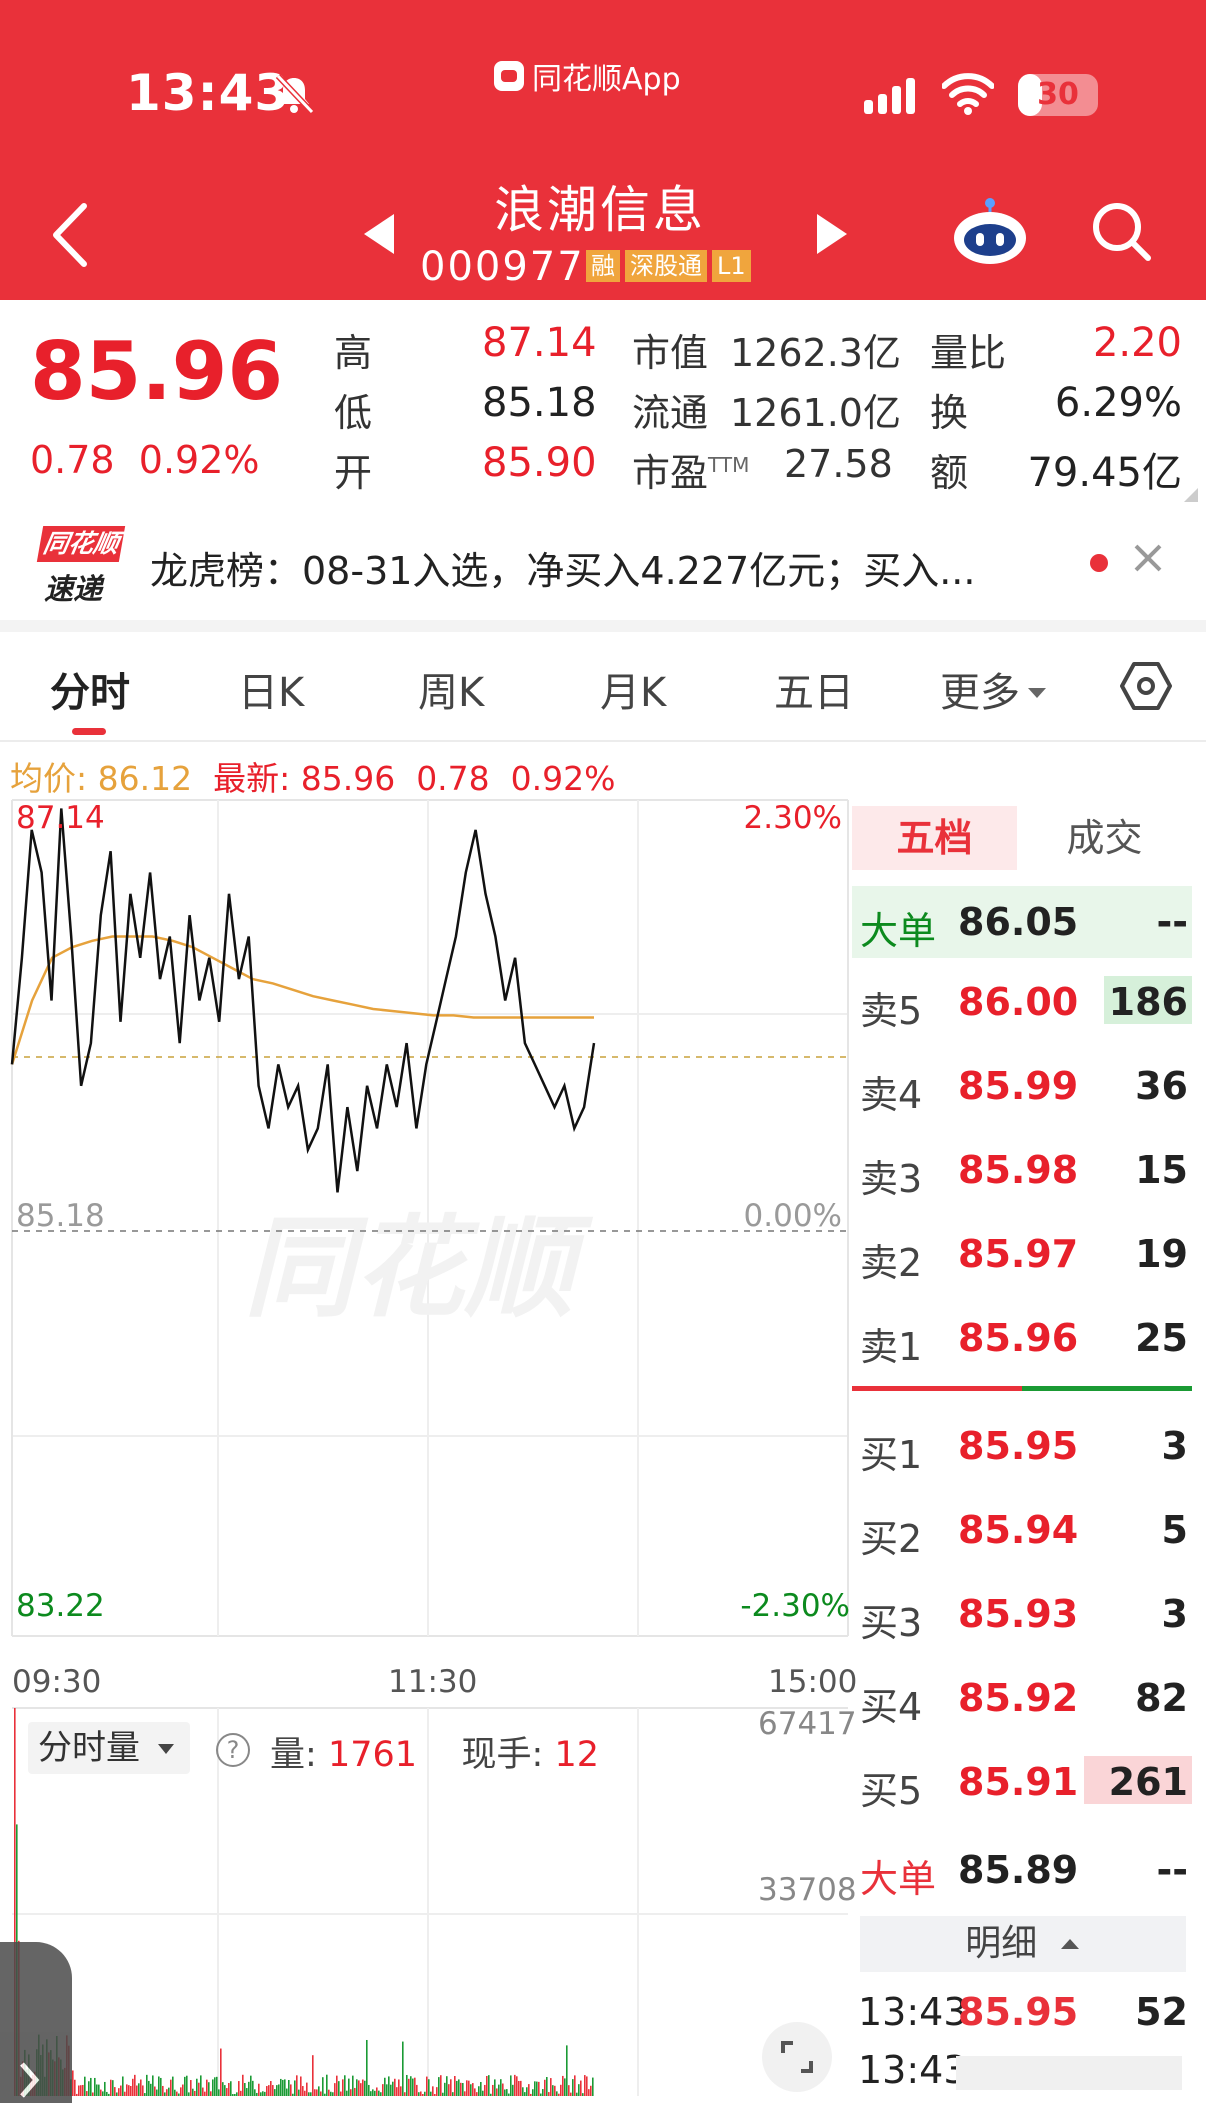  What do you see at coordinates (1161, 1254) in the screenshot?
I see `ask-volume: 19` at bounding box center [1161, 1254].